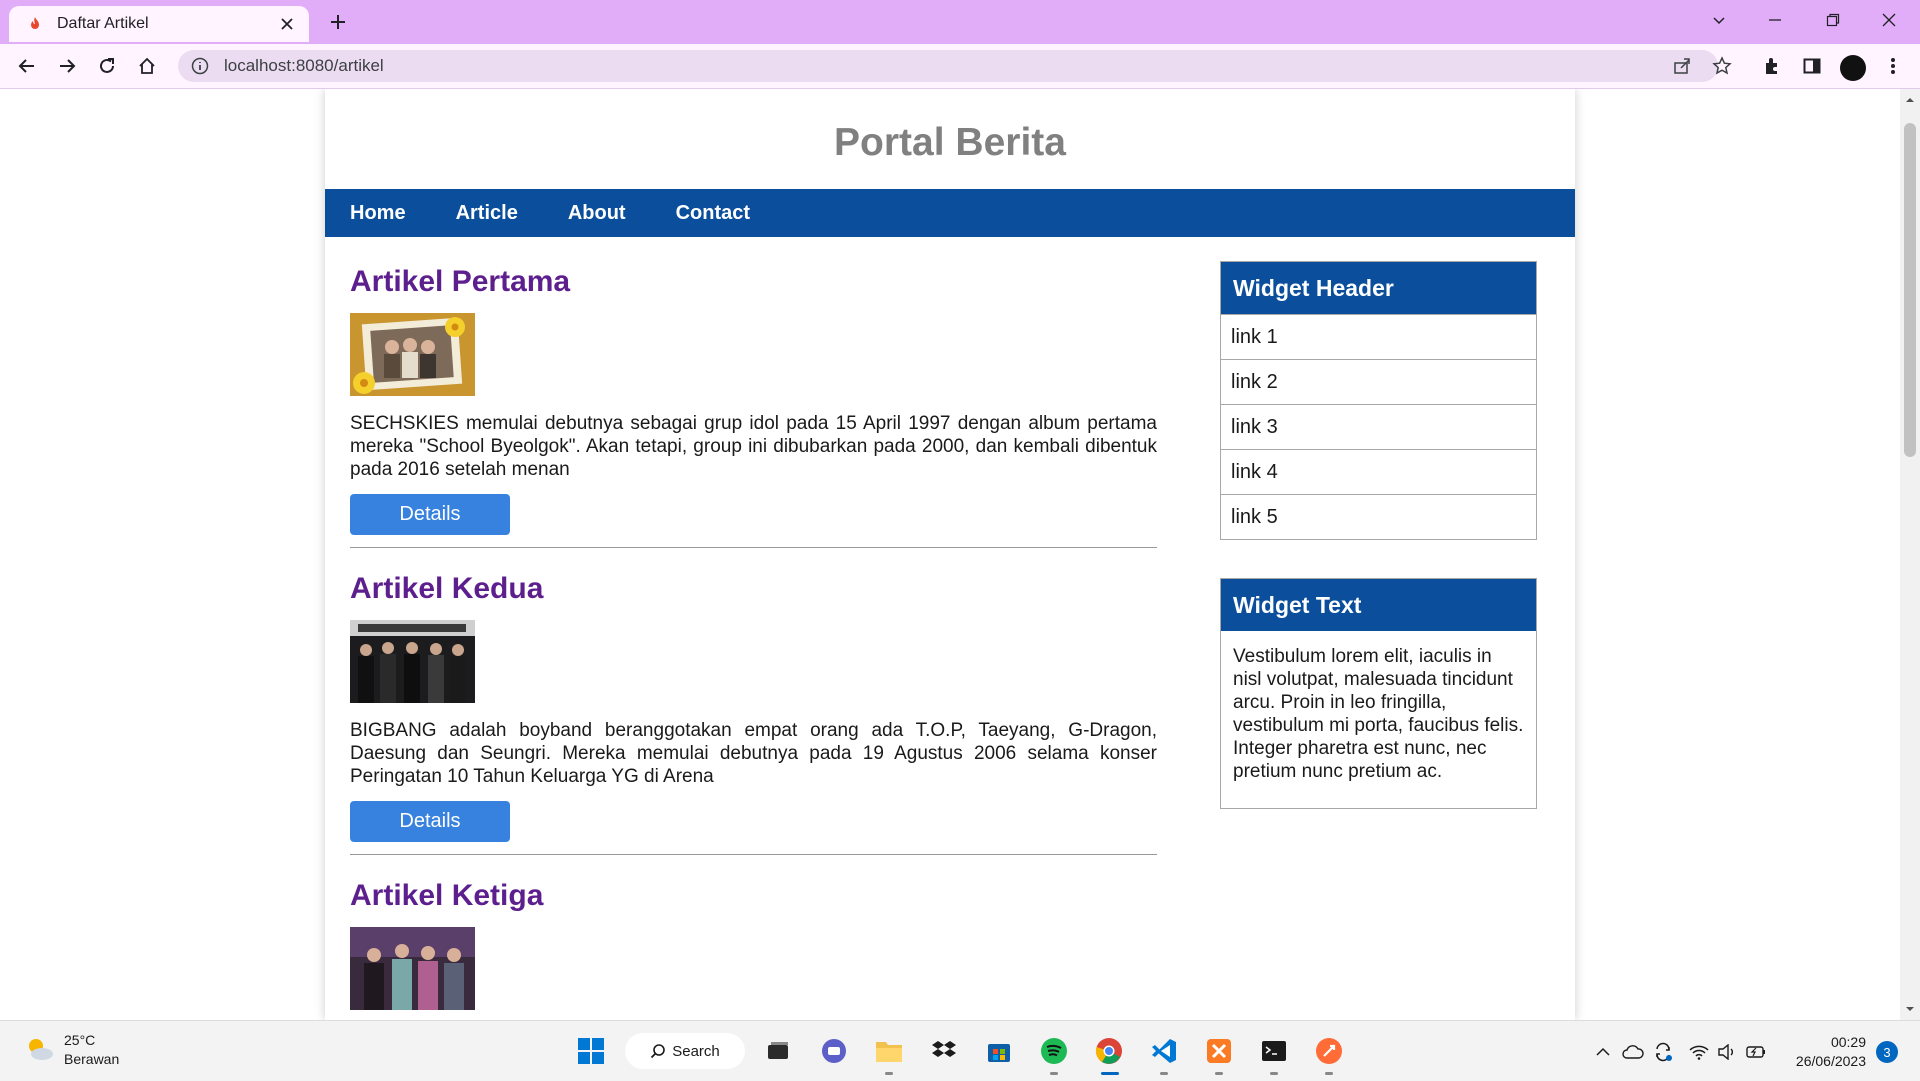 The width and height of the screenshot is (1920, 1081). I want to click on nav-home: Home, so click(378, 213).